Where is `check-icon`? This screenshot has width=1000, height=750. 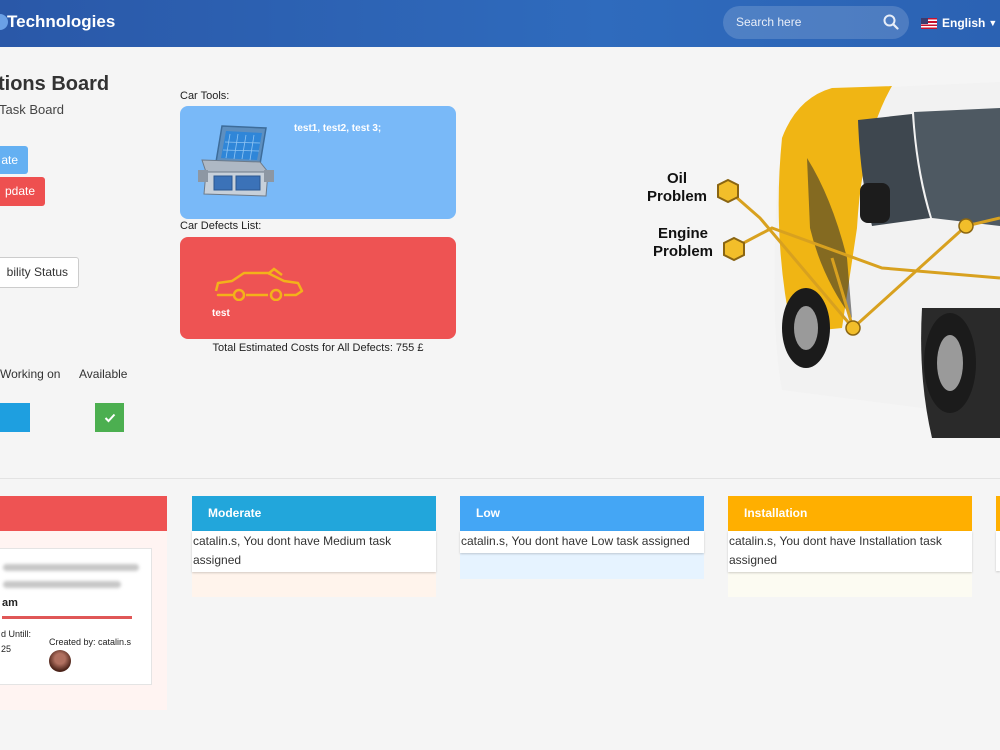
check-icon is located at coordinates (109, 417).